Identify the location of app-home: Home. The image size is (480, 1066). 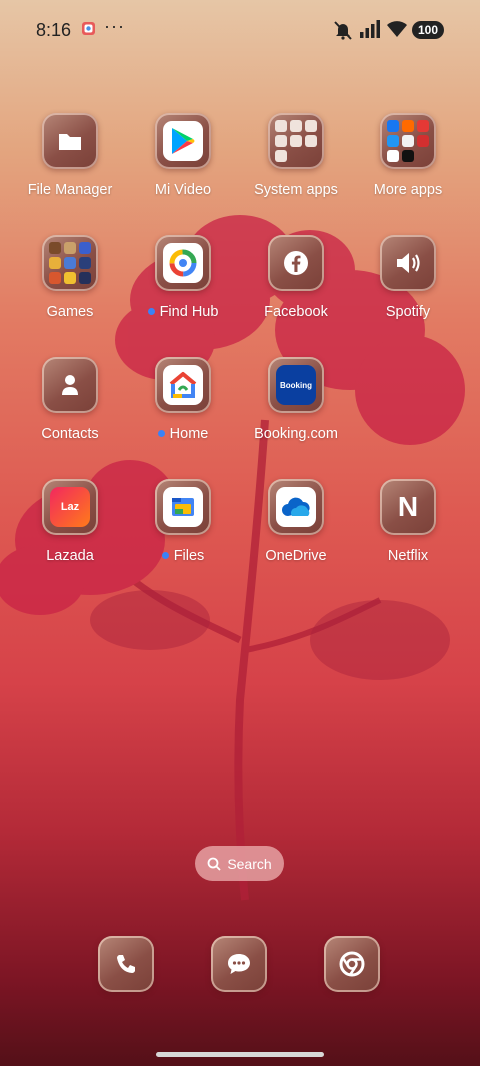
(183, 399).